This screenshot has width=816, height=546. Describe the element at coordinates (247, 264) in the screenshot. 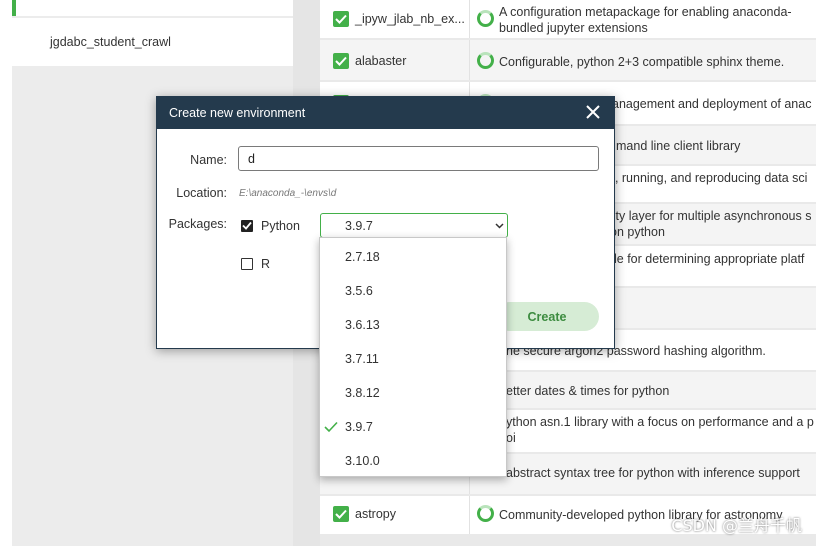

I see `r-checkbox` at that location.